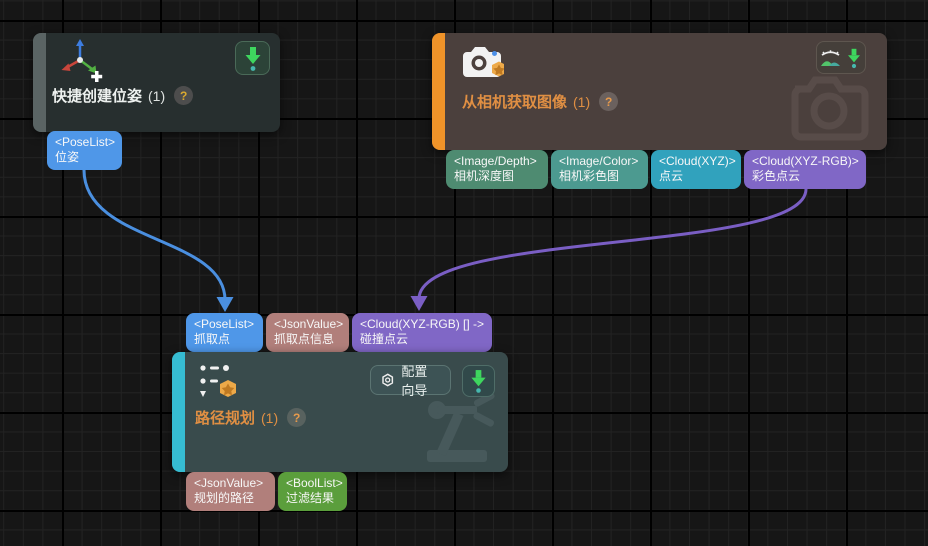 The height and width of the screenshot is (546, 928). I want to click on port-pick-info-in: <JsonValue> 抓取点信息, so click(307, 332).